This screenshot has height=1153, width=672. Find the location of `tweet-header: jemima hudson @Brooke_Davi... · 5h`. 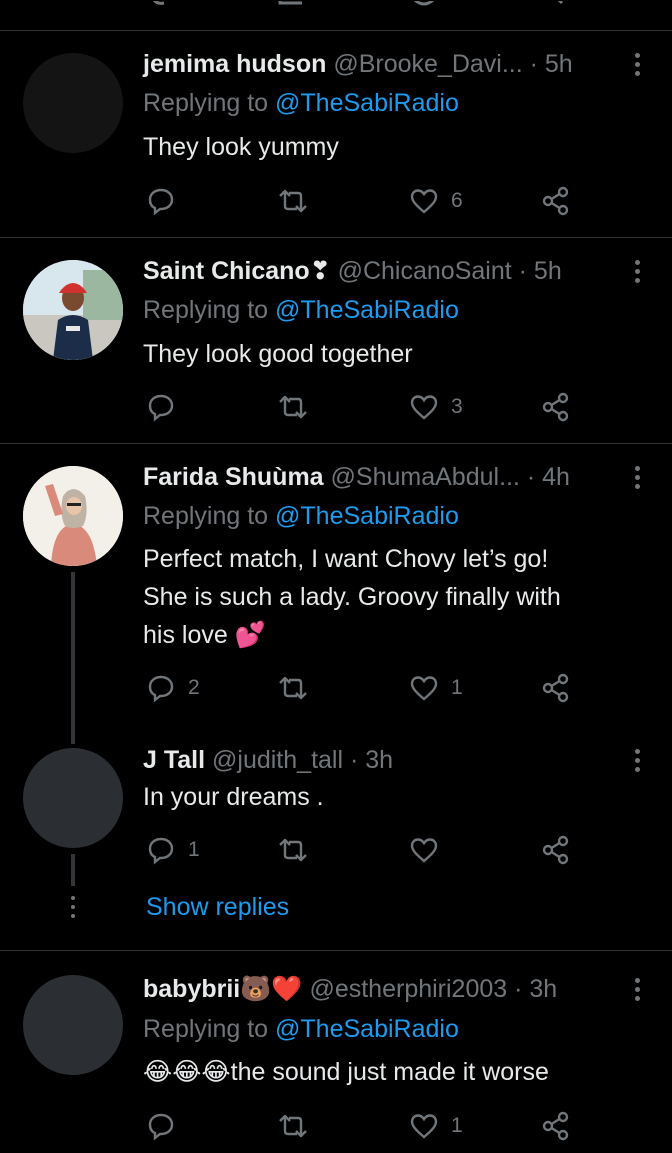

tweet-header: jemima hudson @Brooke_Davi... · 5h is located at coordinates (358, 64).